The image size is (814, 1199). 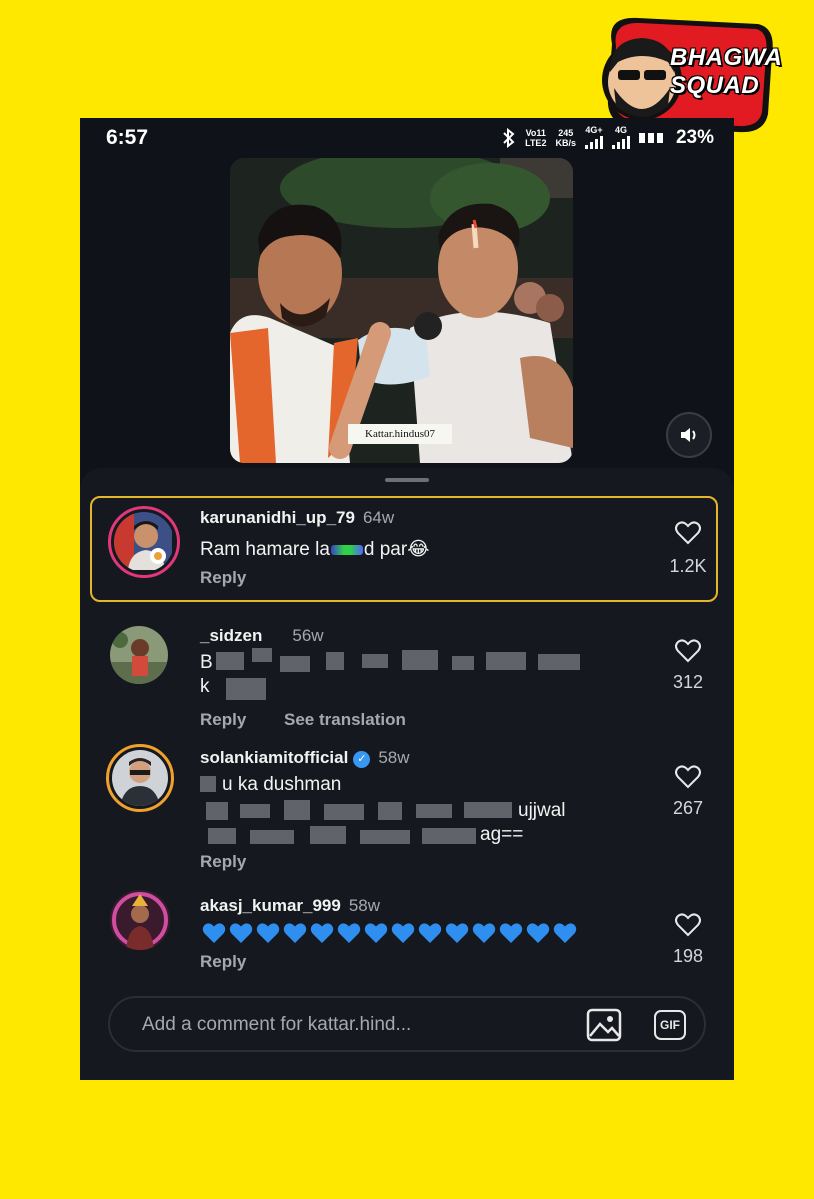 What do you see at coordinates (715, 85) in the screenshot?
I see `logo-line-2: SQUAD` at bounding box center [715, 85].